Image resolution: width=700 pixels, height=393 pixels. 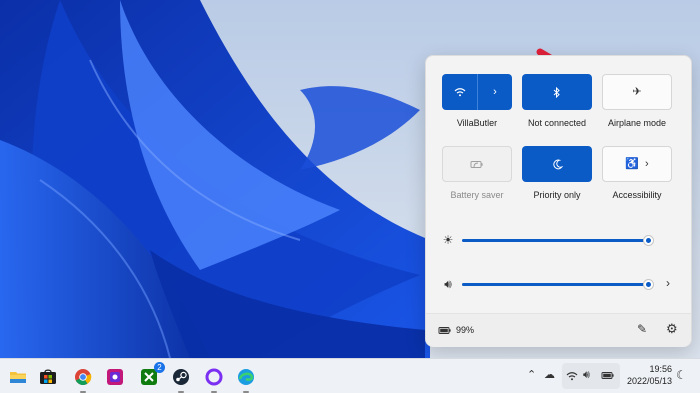 I want to click on volume-fill, so click(x=555, y=284).